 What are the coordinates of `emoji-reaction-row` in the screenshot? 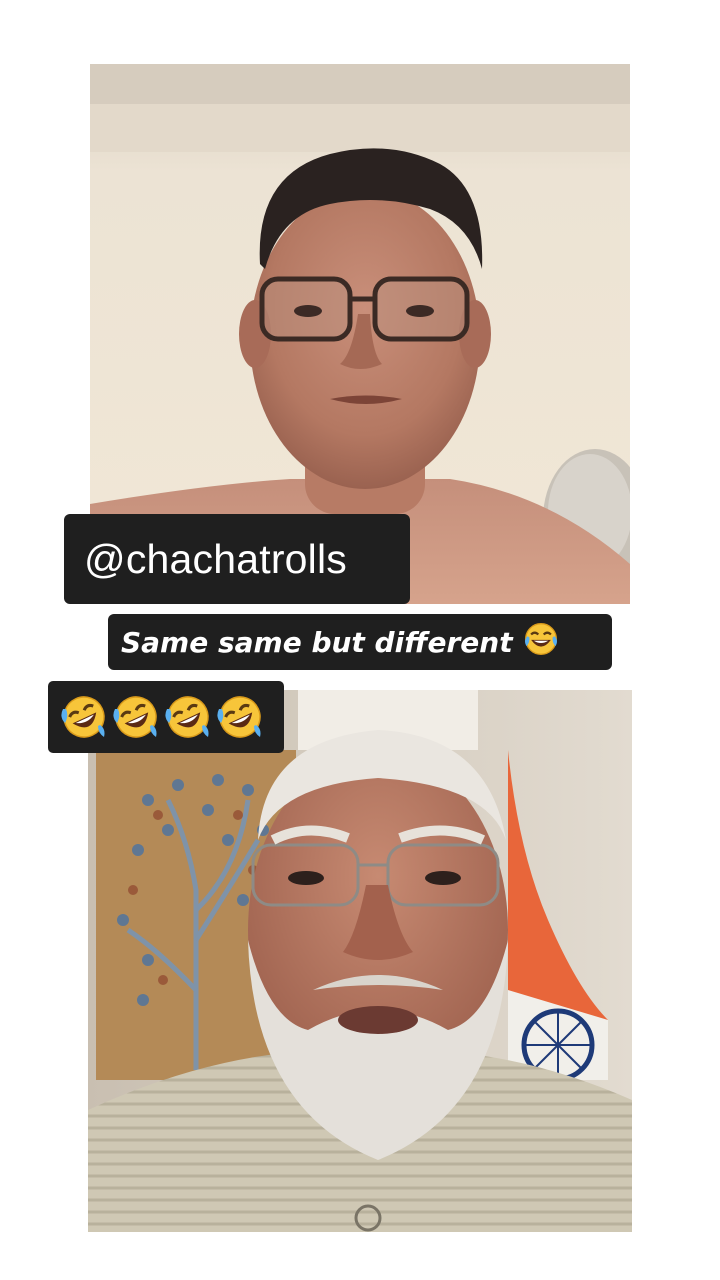 It's located at (166, 717).